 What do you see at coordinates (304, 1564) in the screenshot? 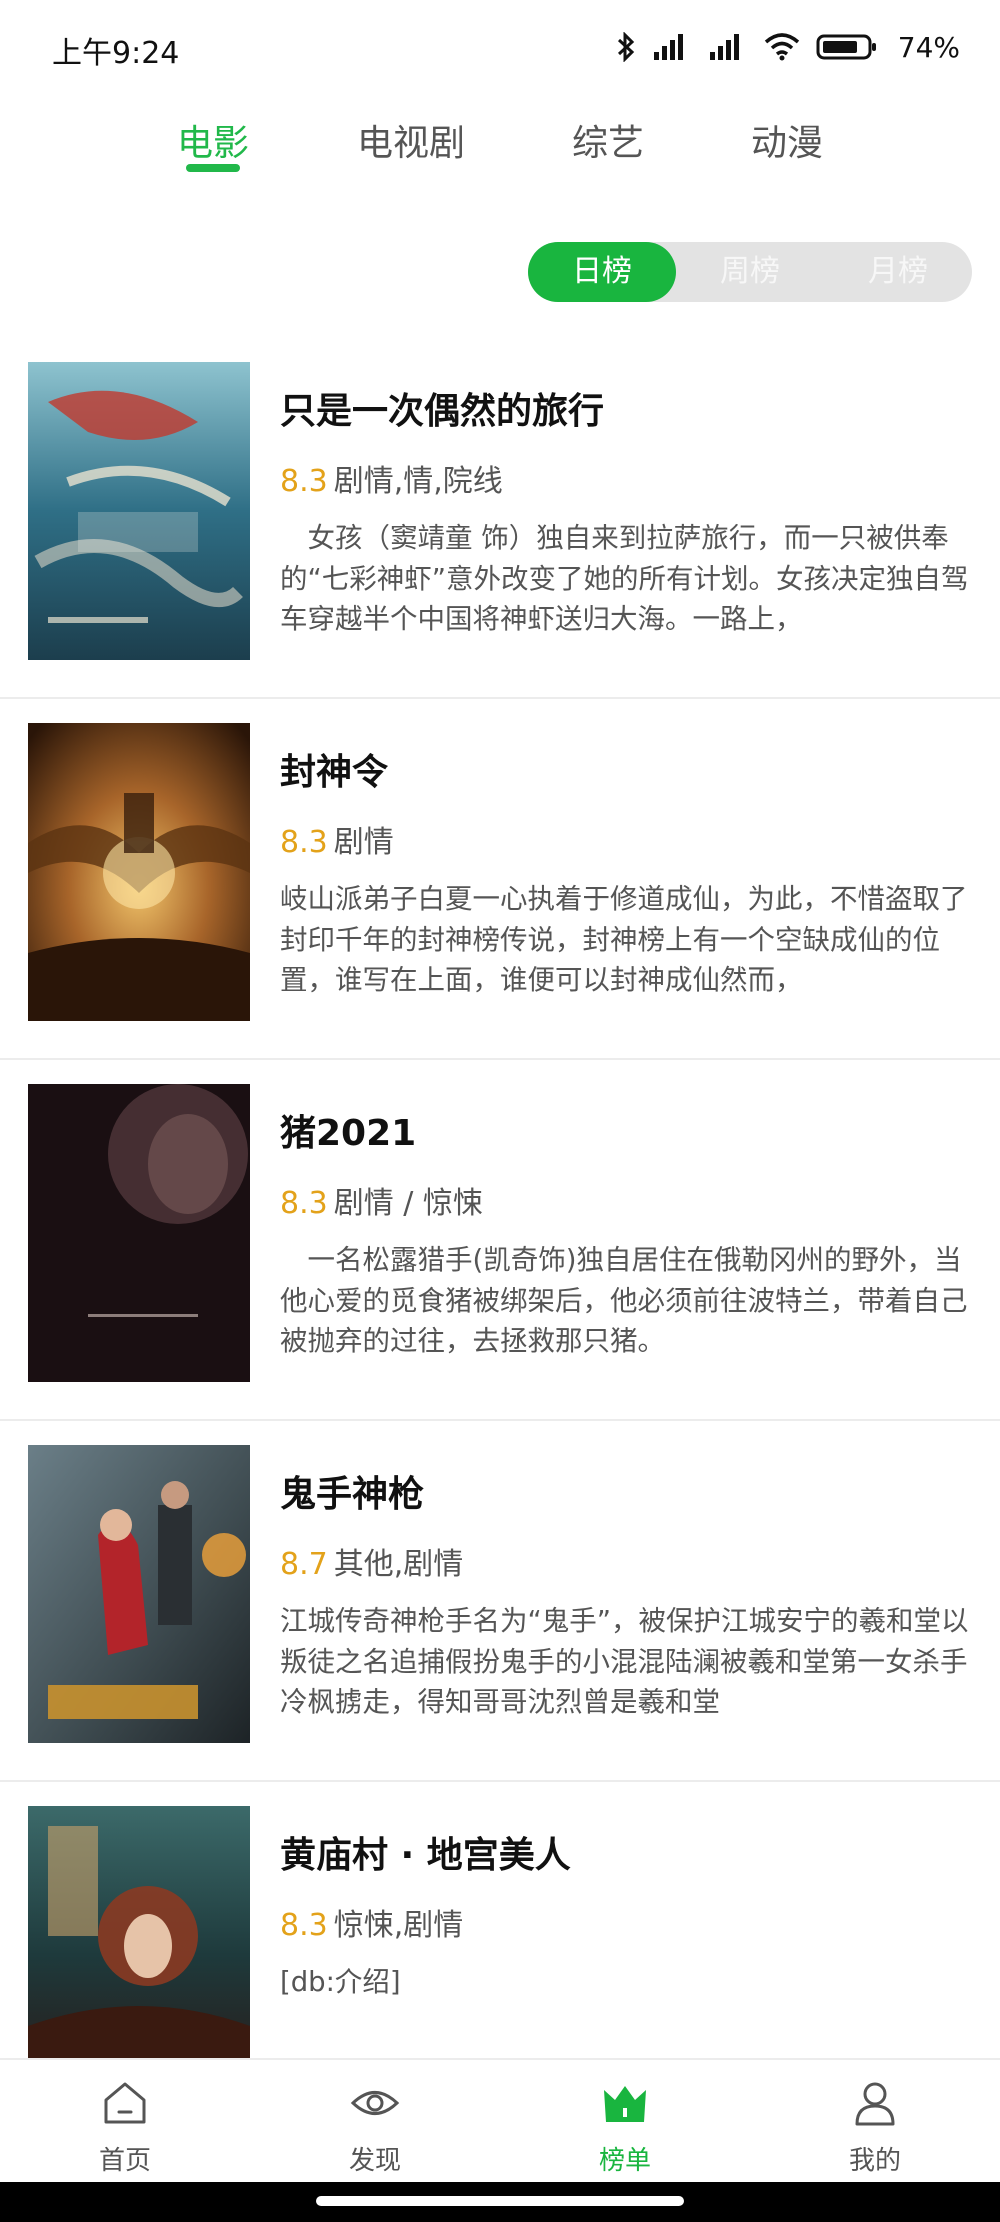
I see `movie-rating: 8.7` at bounding box center [304, 1564].